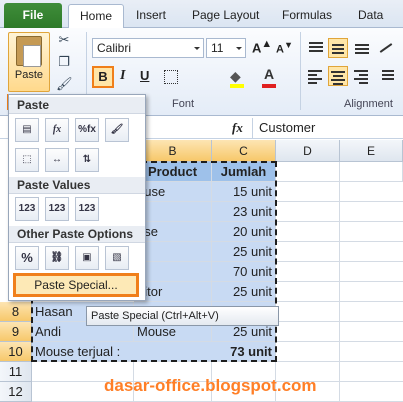 The image size is (403, 402). Describe the element at coordinates (122, 76) in the screenshot. I see `italic-button: I` at that location.